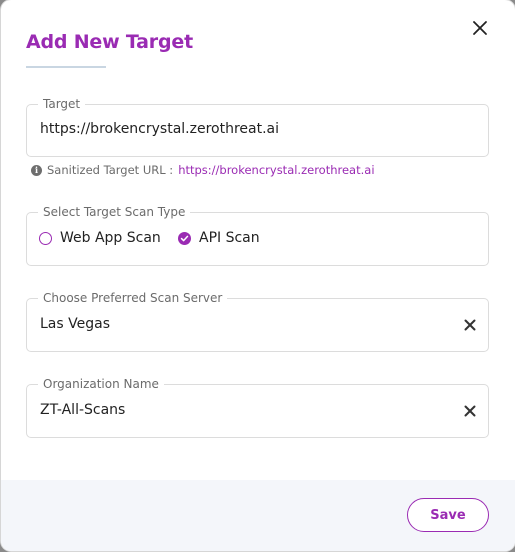 The height and width of the screenshot is (552, 515). I want to click on organization-label: Organization Name, so click(101, 384).